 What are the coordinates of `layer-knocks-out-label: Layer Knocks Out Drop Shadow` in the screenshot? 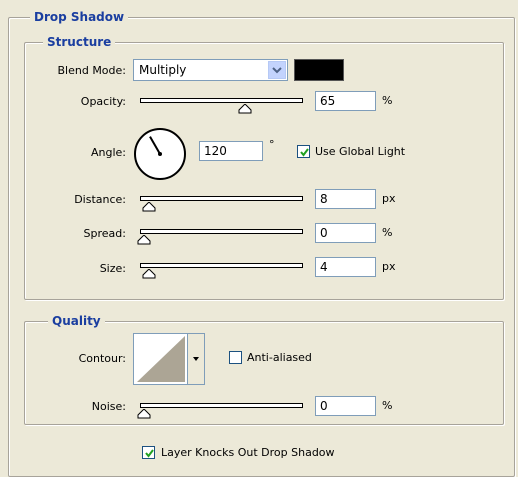 It's located at (248, 453).